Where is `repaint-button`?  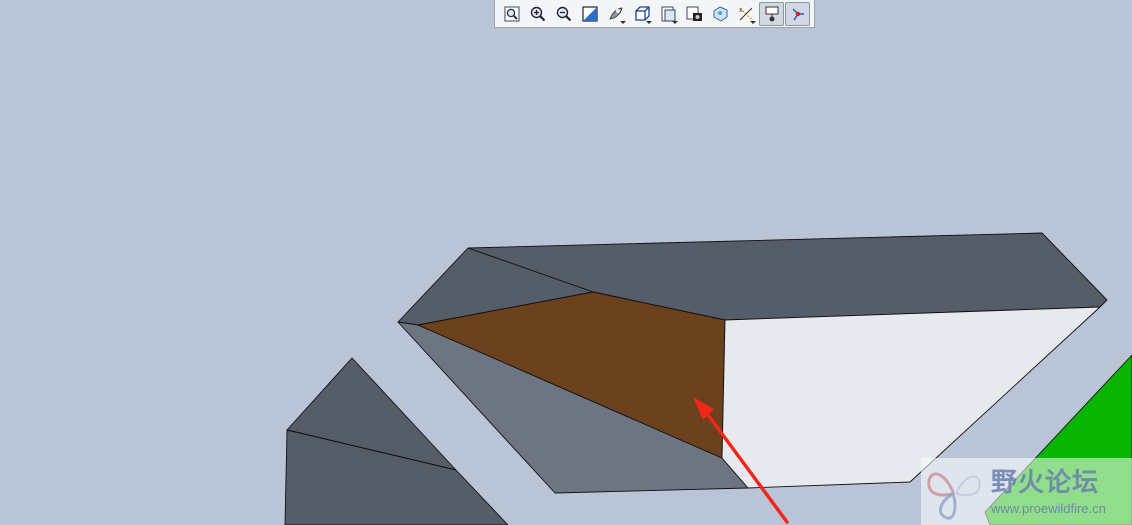 repaint-button is located at coordinates (589, 14).